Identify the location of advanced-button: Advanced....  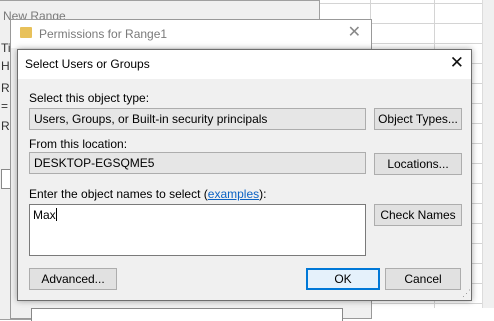
(73, 279).